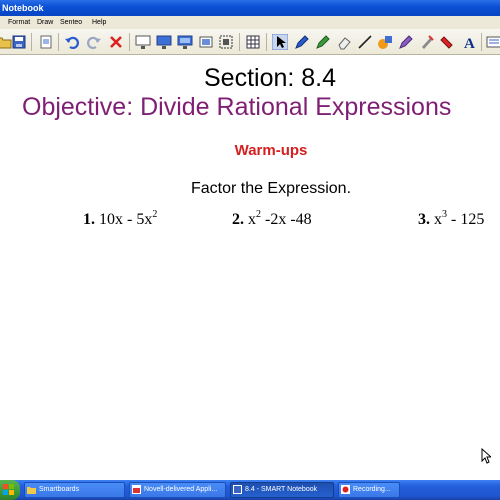 This screenshot has width=500, height=500. I want to click on menu-senteo: Senteo, so click(71, 22).